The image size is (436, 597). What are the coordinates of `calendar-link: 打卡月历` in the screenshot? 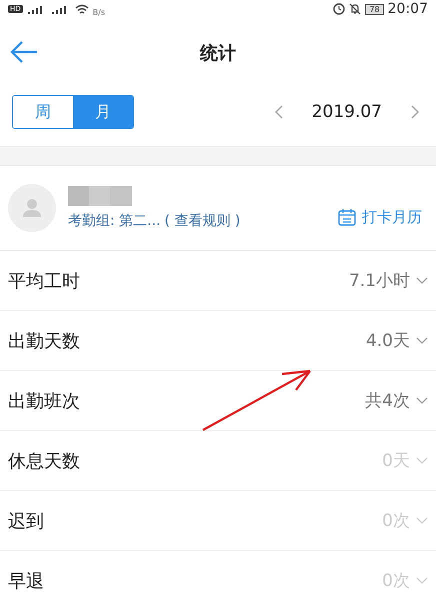 It's located at (380, 217).